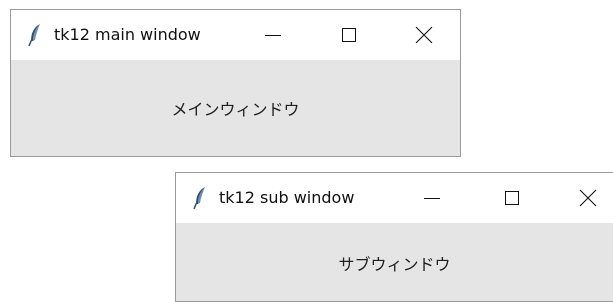  Describe the element at coordinates (394, 198) in the screenshot. I see `title-bar: tk12 sub window` at that location.